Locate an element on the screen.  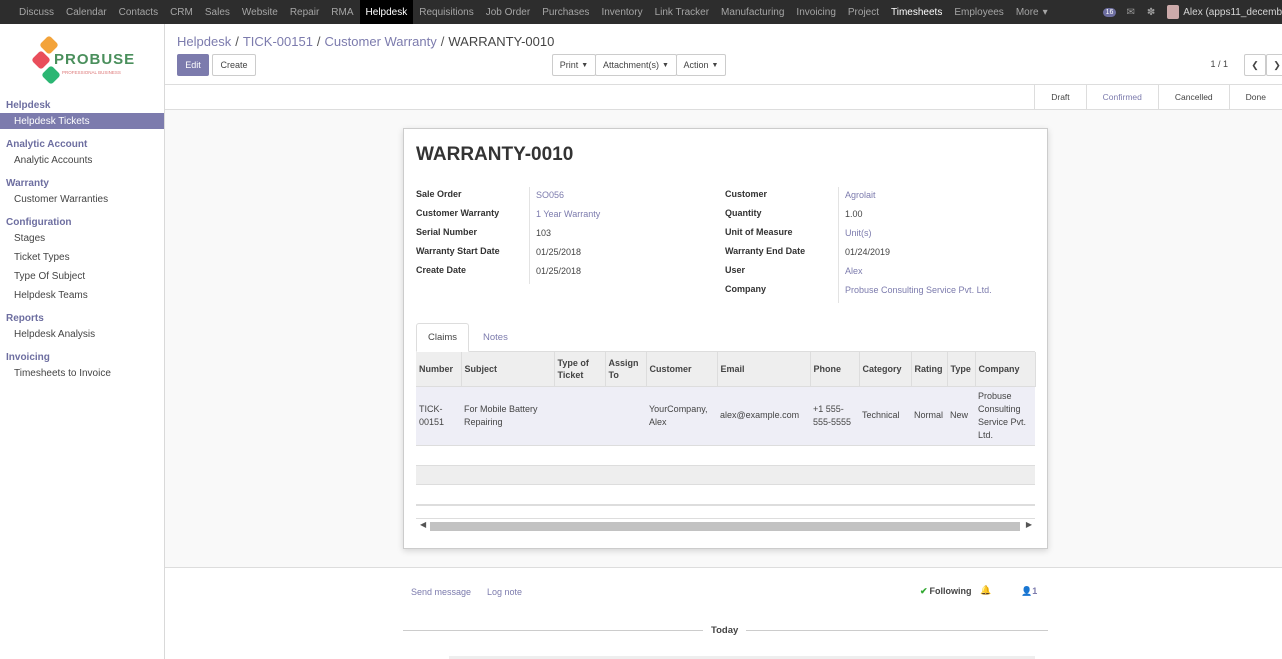
nav-item-employees: Employees is located at coordinates (978, 12).